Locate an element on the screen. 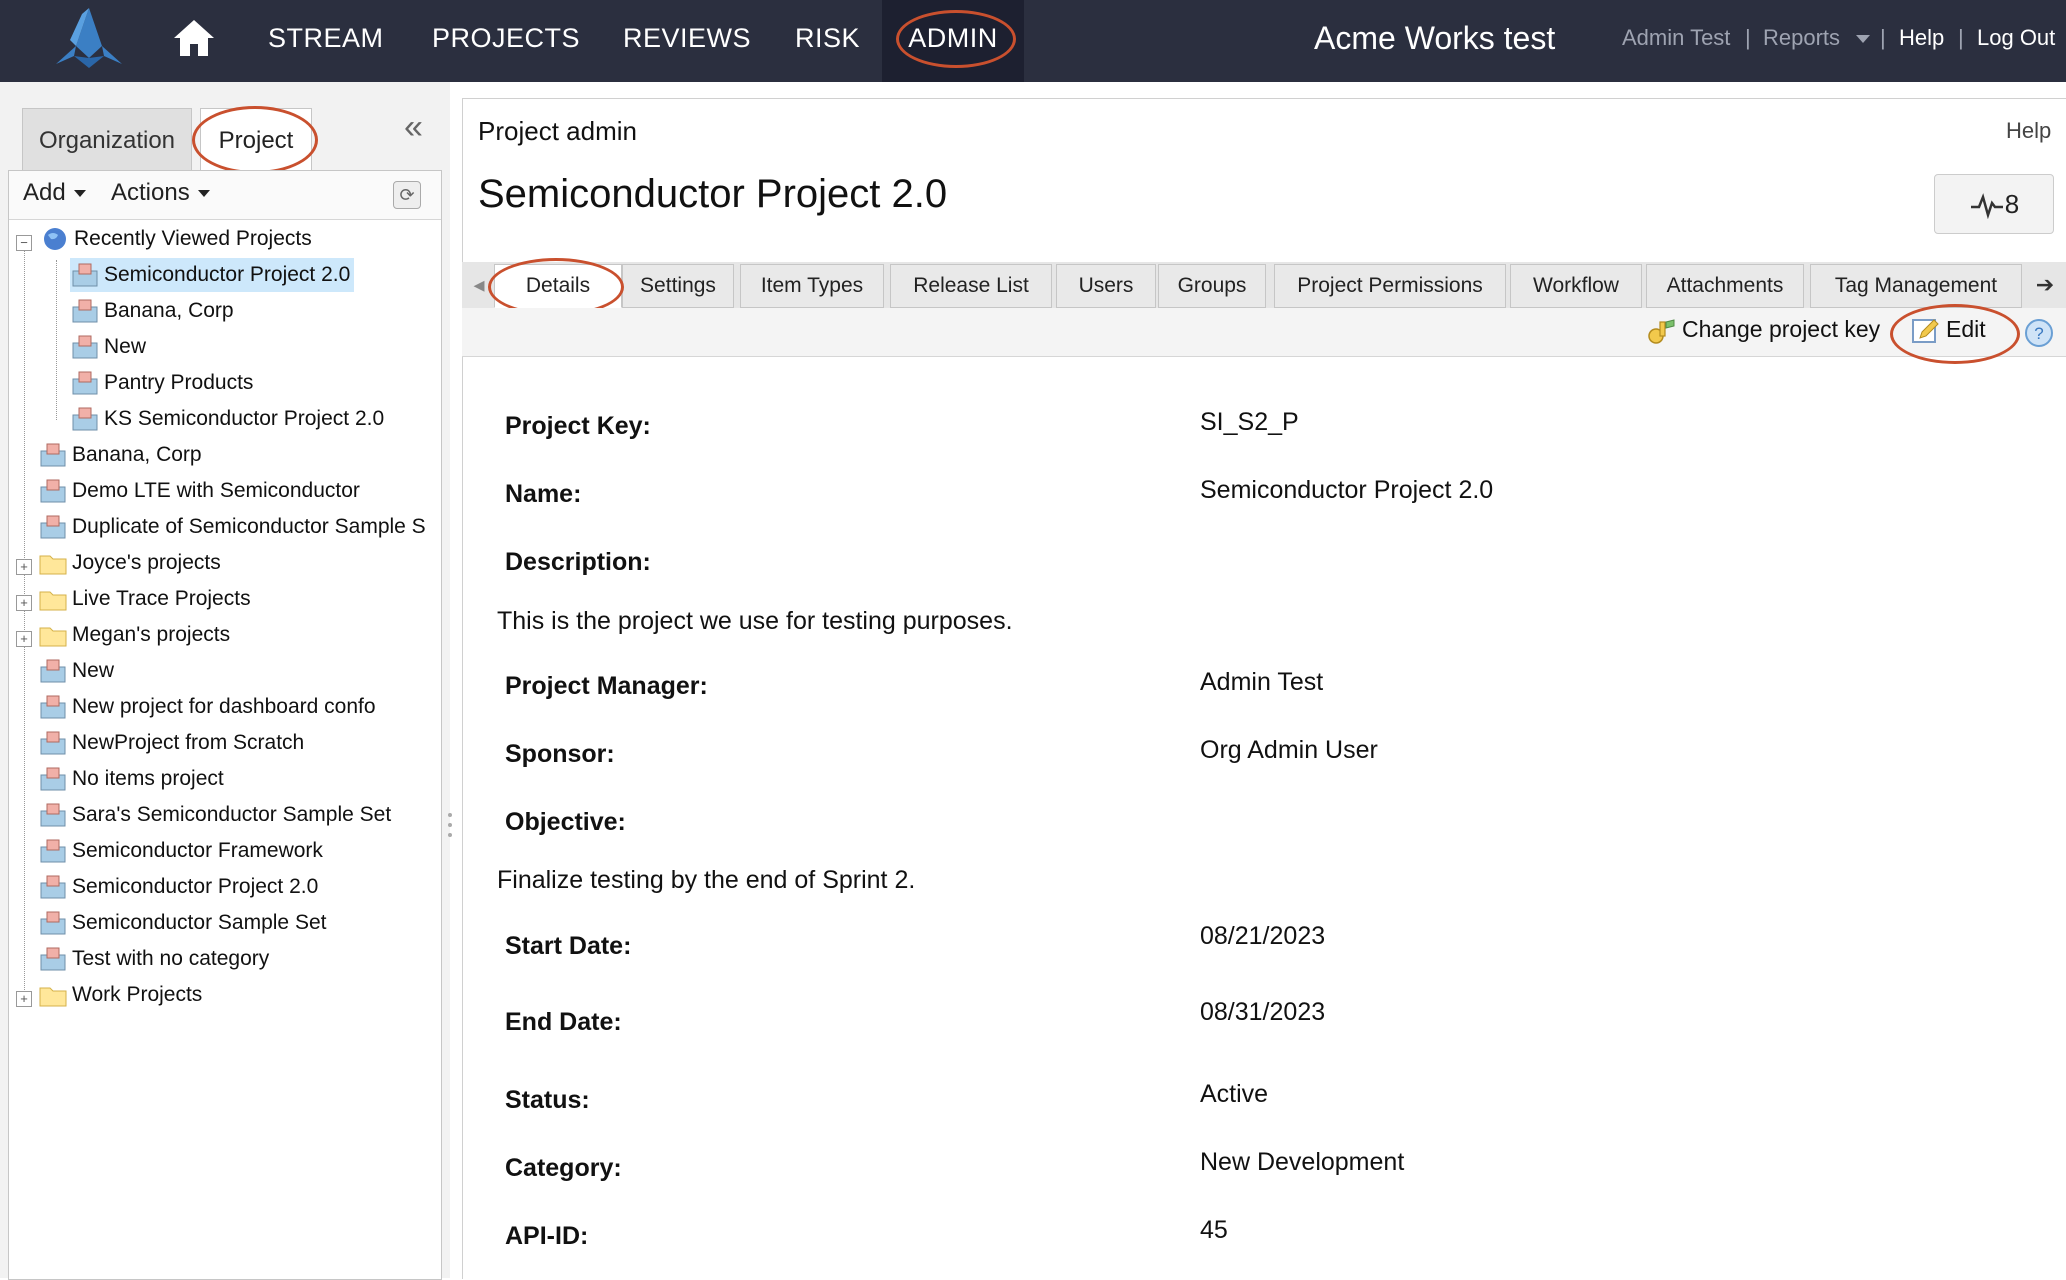 This screenshot has height=1280, width=2066. tree-item-project: Demo LTE with Semiconductor is located at coordinates (199, 491).